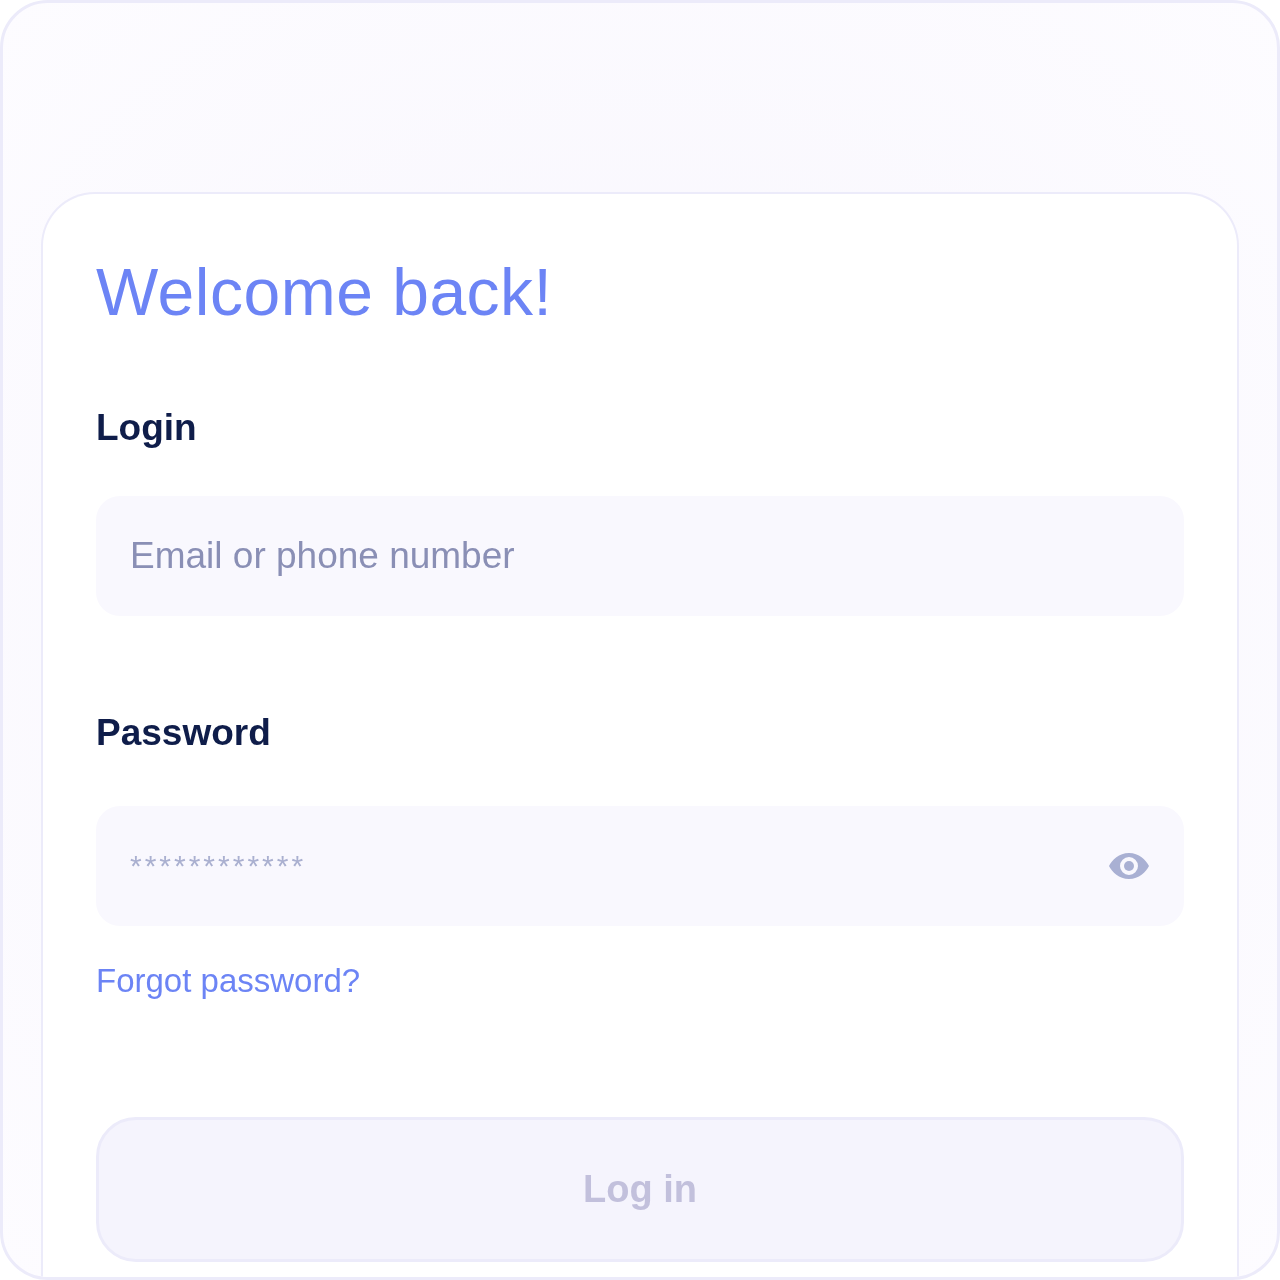  What do you see at coordinates (147, 428) in the screenshot?
I see `login-label: Login` at bounding box center [147, 428].